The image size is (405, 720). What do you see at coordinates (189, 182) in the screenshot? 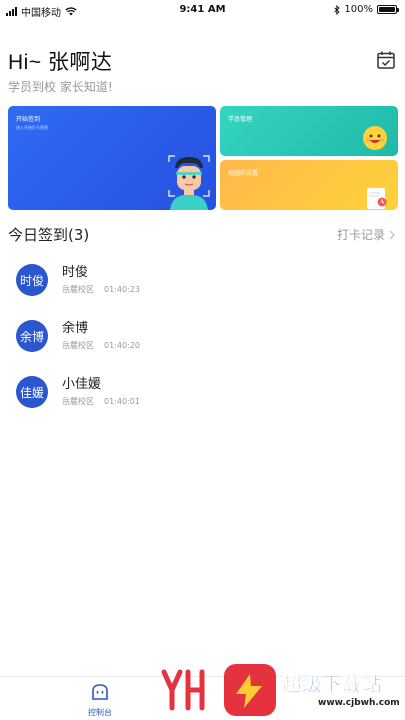
I see `face-scan-icon` at bounding box center [189, 182].